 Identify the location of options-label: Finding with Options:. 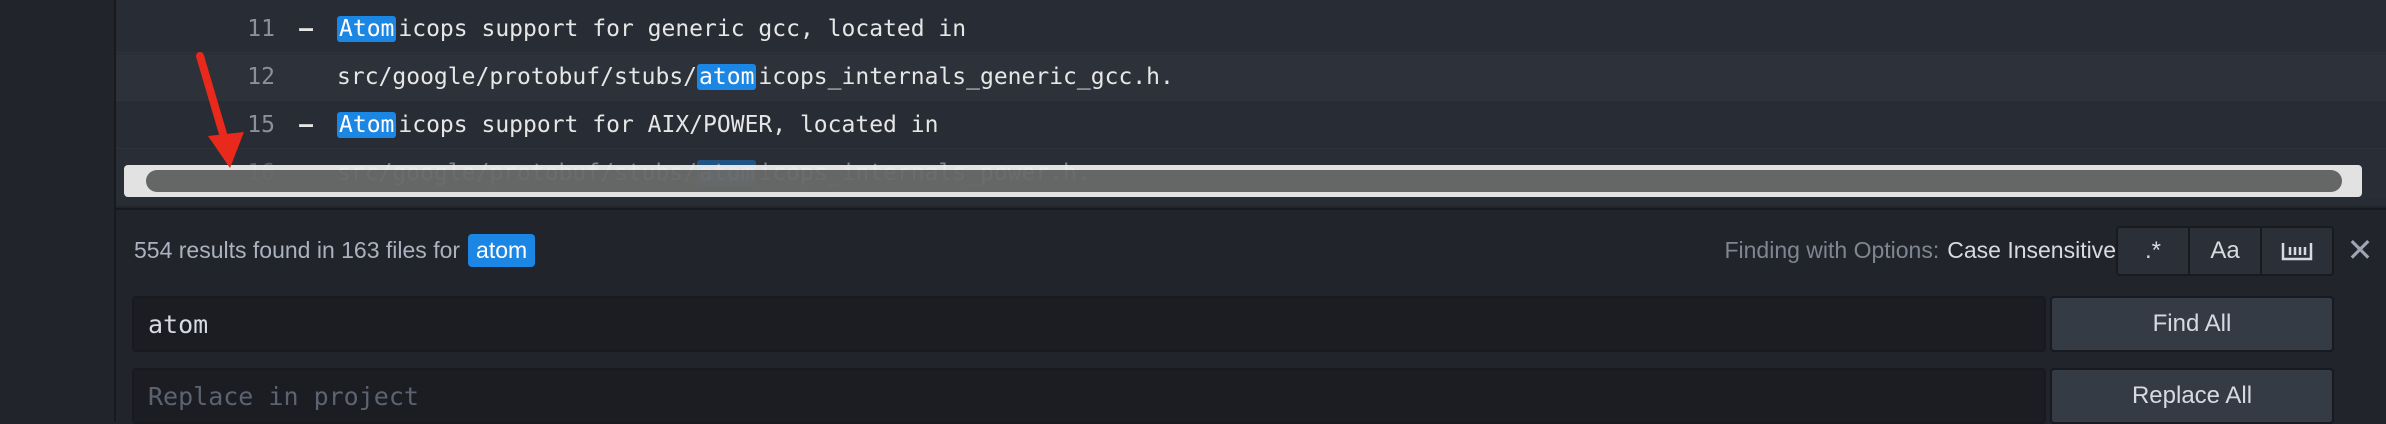
(1832, 249).